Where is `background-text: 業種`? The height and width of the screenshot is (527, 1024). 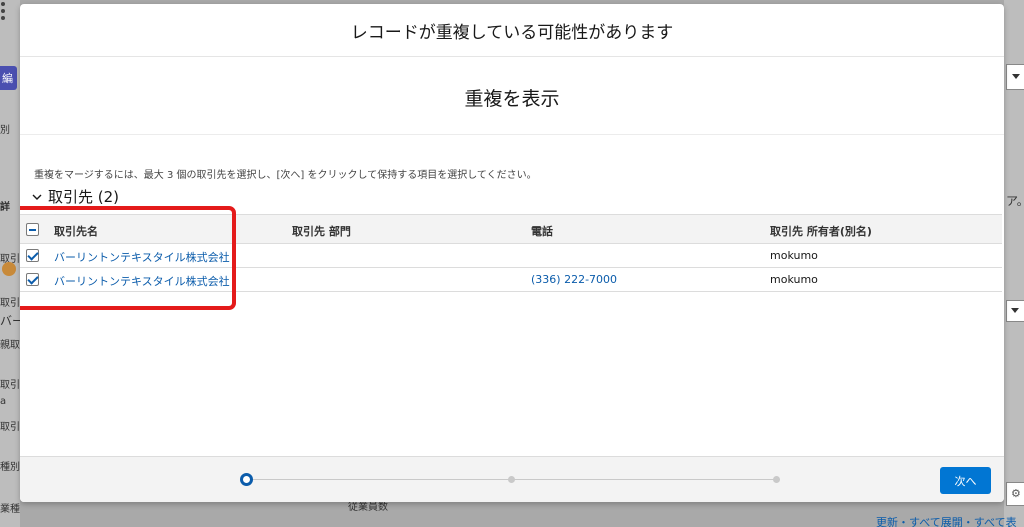 background-text: 業種 is located at coordinates (10, 509).